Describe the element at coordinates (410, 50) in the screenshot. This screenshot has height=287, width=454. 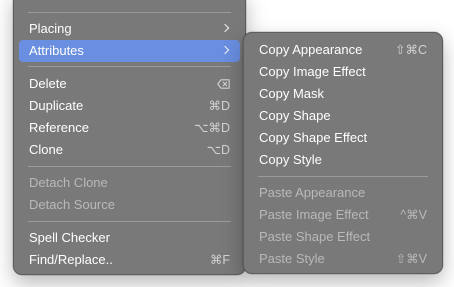
I see `menu-item-shortcut: ⇧⌘C` at that location.